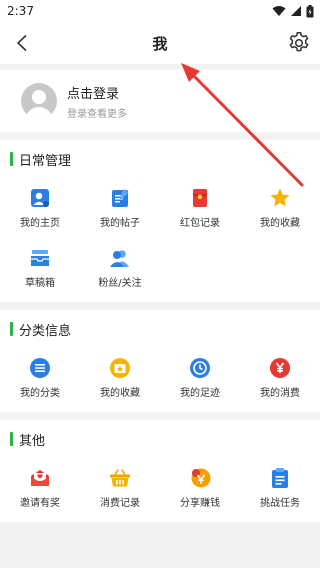 The height and width of the screenshot is (568, 320). I want to click on gear-icon, so click(299, 42).